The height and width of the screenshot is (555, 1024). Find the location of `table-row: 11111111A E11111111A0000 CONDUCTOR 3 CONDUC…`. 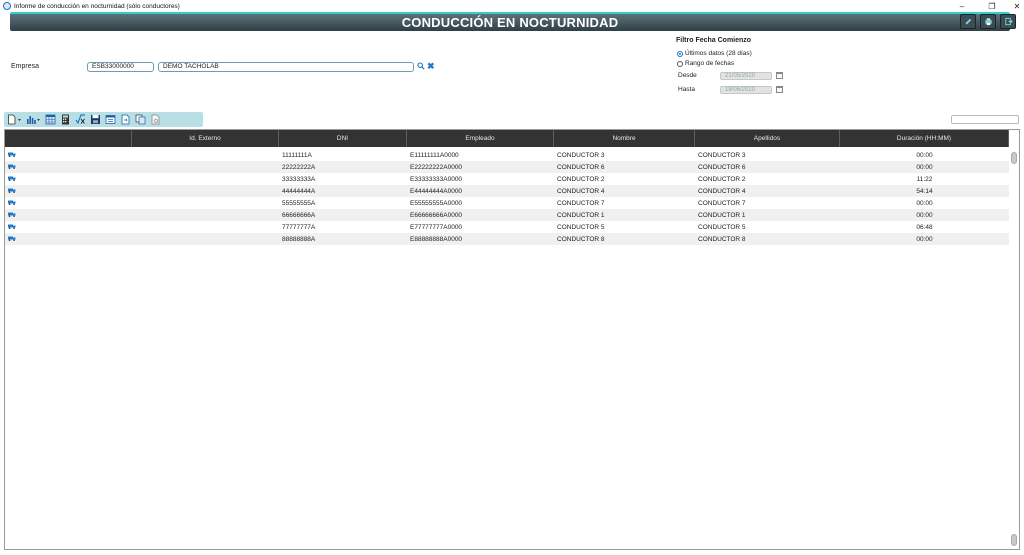

table-row: 11111111A E11111111A0000 CONDUCTOR 3 CONDUC… is located at coordinates (507, 155).